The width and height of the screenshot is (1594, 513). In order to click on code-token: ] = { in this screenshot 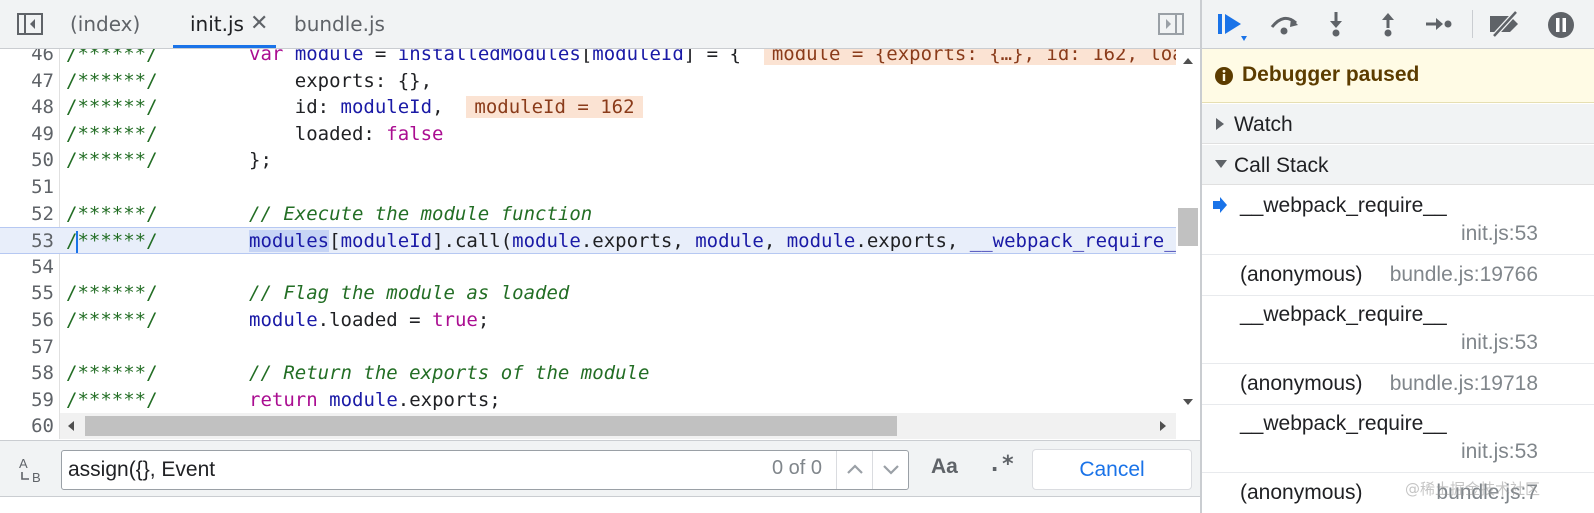, I will do `click(723, 57)`.